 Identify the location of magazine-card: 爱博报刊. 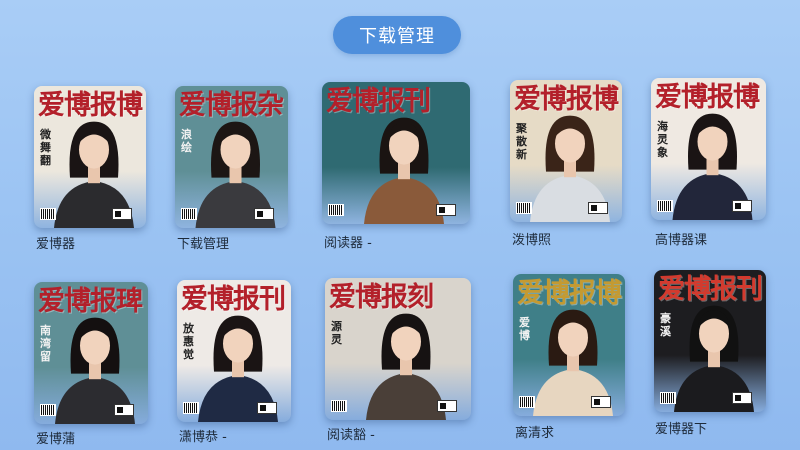
(396, 153).